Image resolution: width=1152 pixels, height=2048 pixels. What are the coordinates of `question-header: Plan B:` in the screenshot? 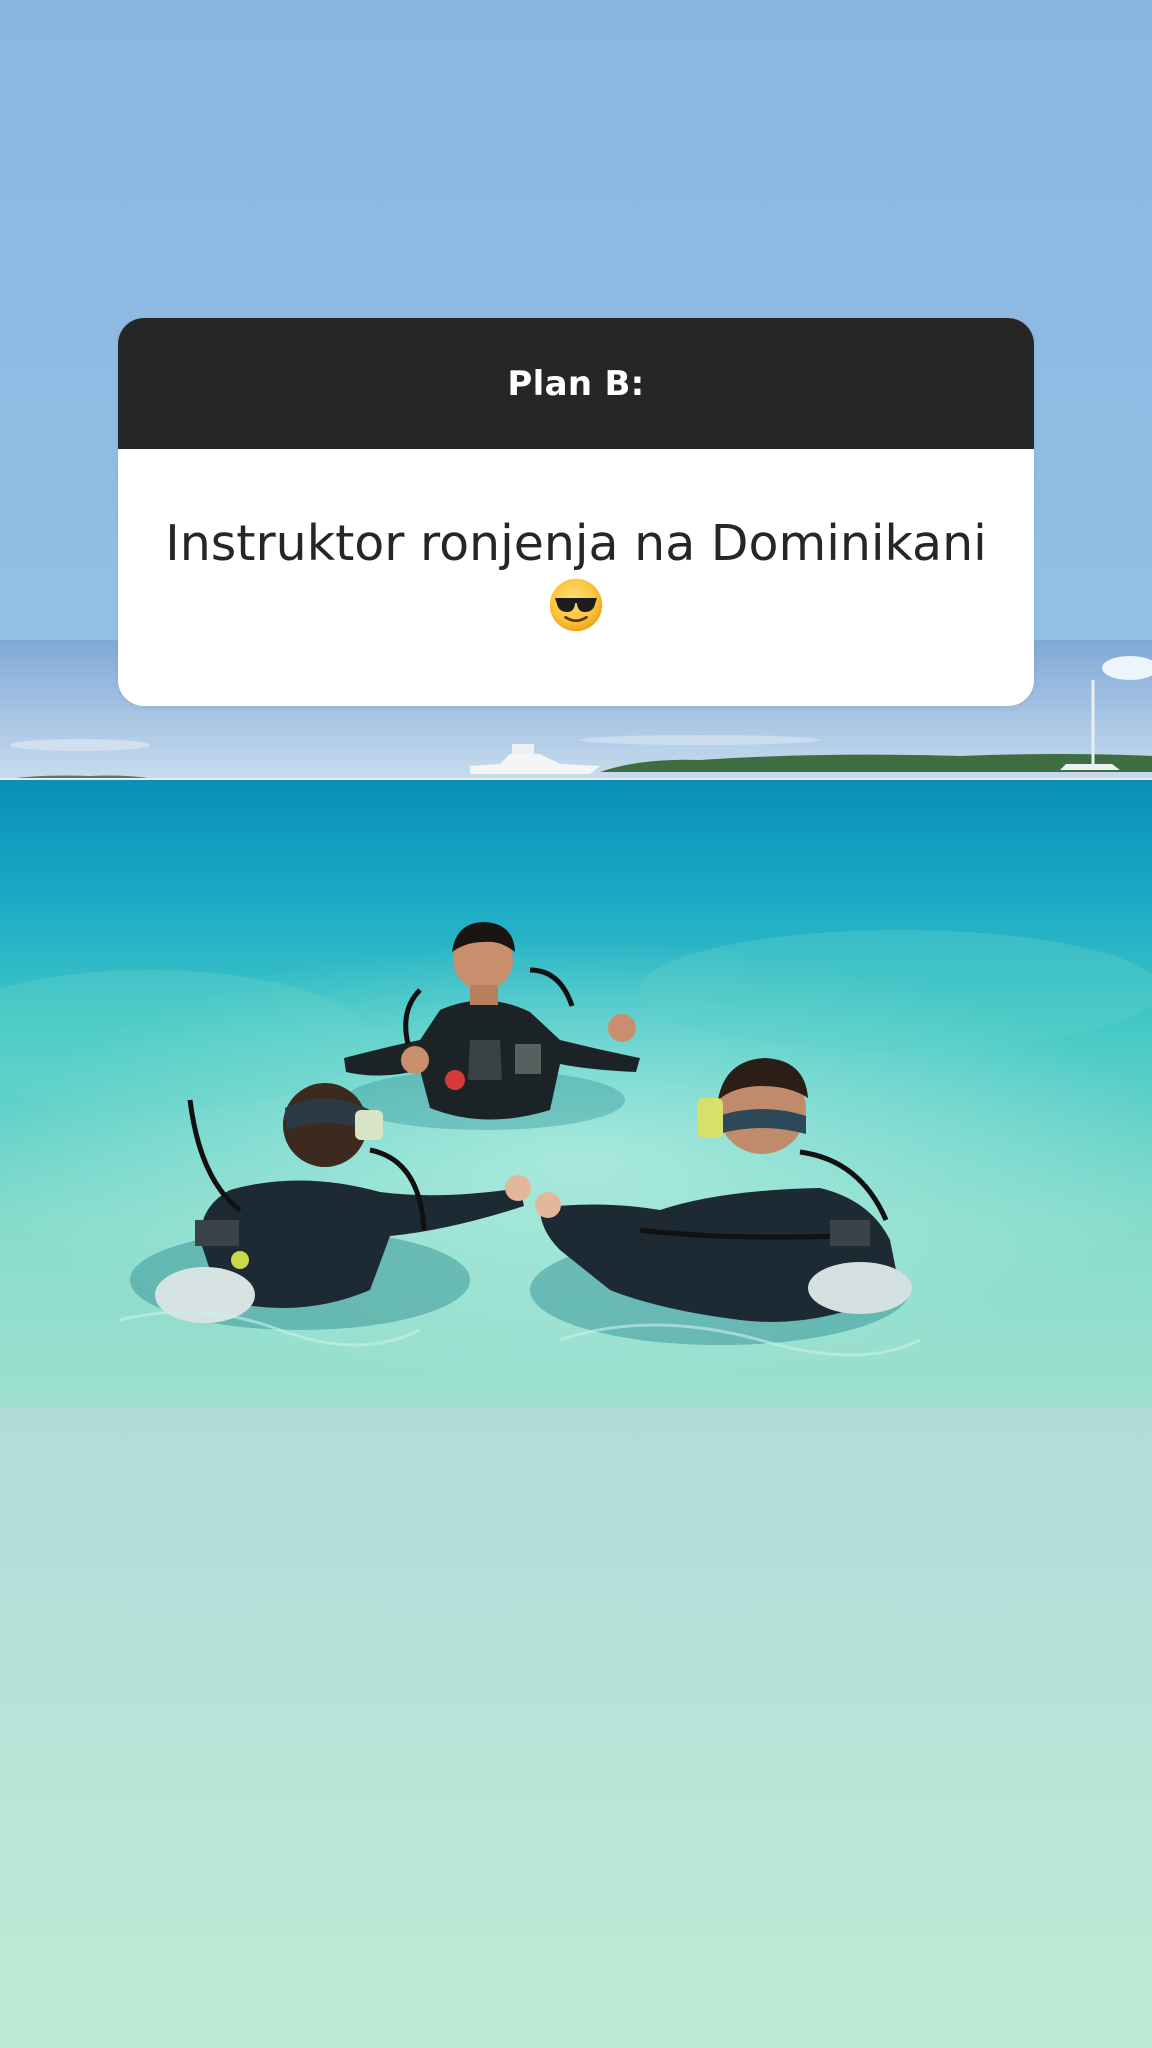 It's located at (576, 383).